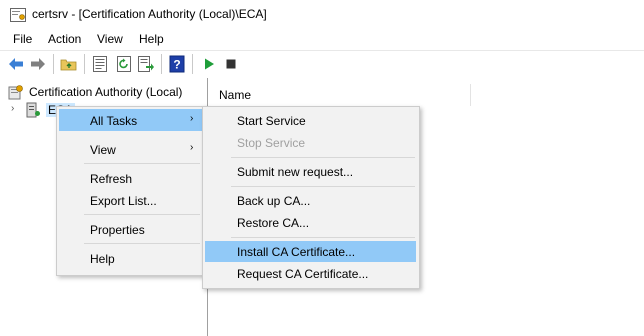  What do you see at coordinates (235, 95) in the screenshot?
I see `column-header-name: Name` at bounding box center [235, 95].